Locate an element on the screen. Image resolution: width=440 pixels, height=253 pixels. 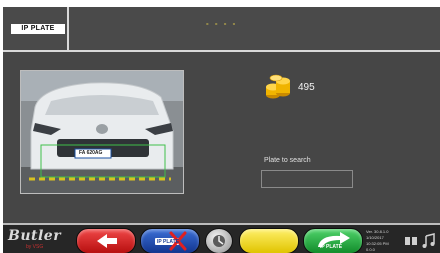
brand-name: Butler is located at coordinates (35, 236).